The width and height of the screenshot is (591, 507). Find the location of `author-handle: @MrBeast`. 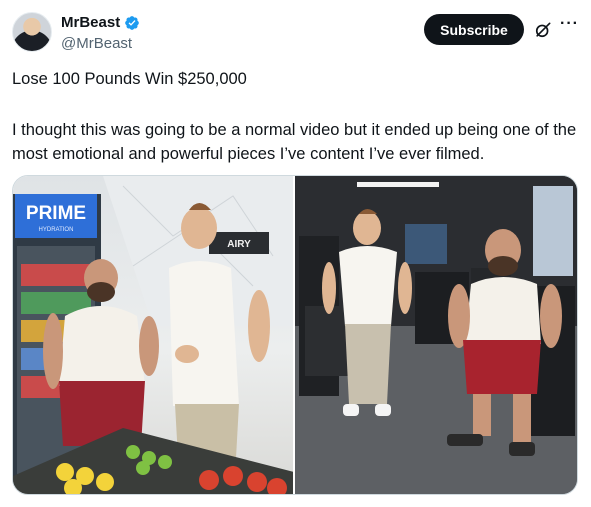

author-handle: @MrBeast is located at coordinates (96, 43).